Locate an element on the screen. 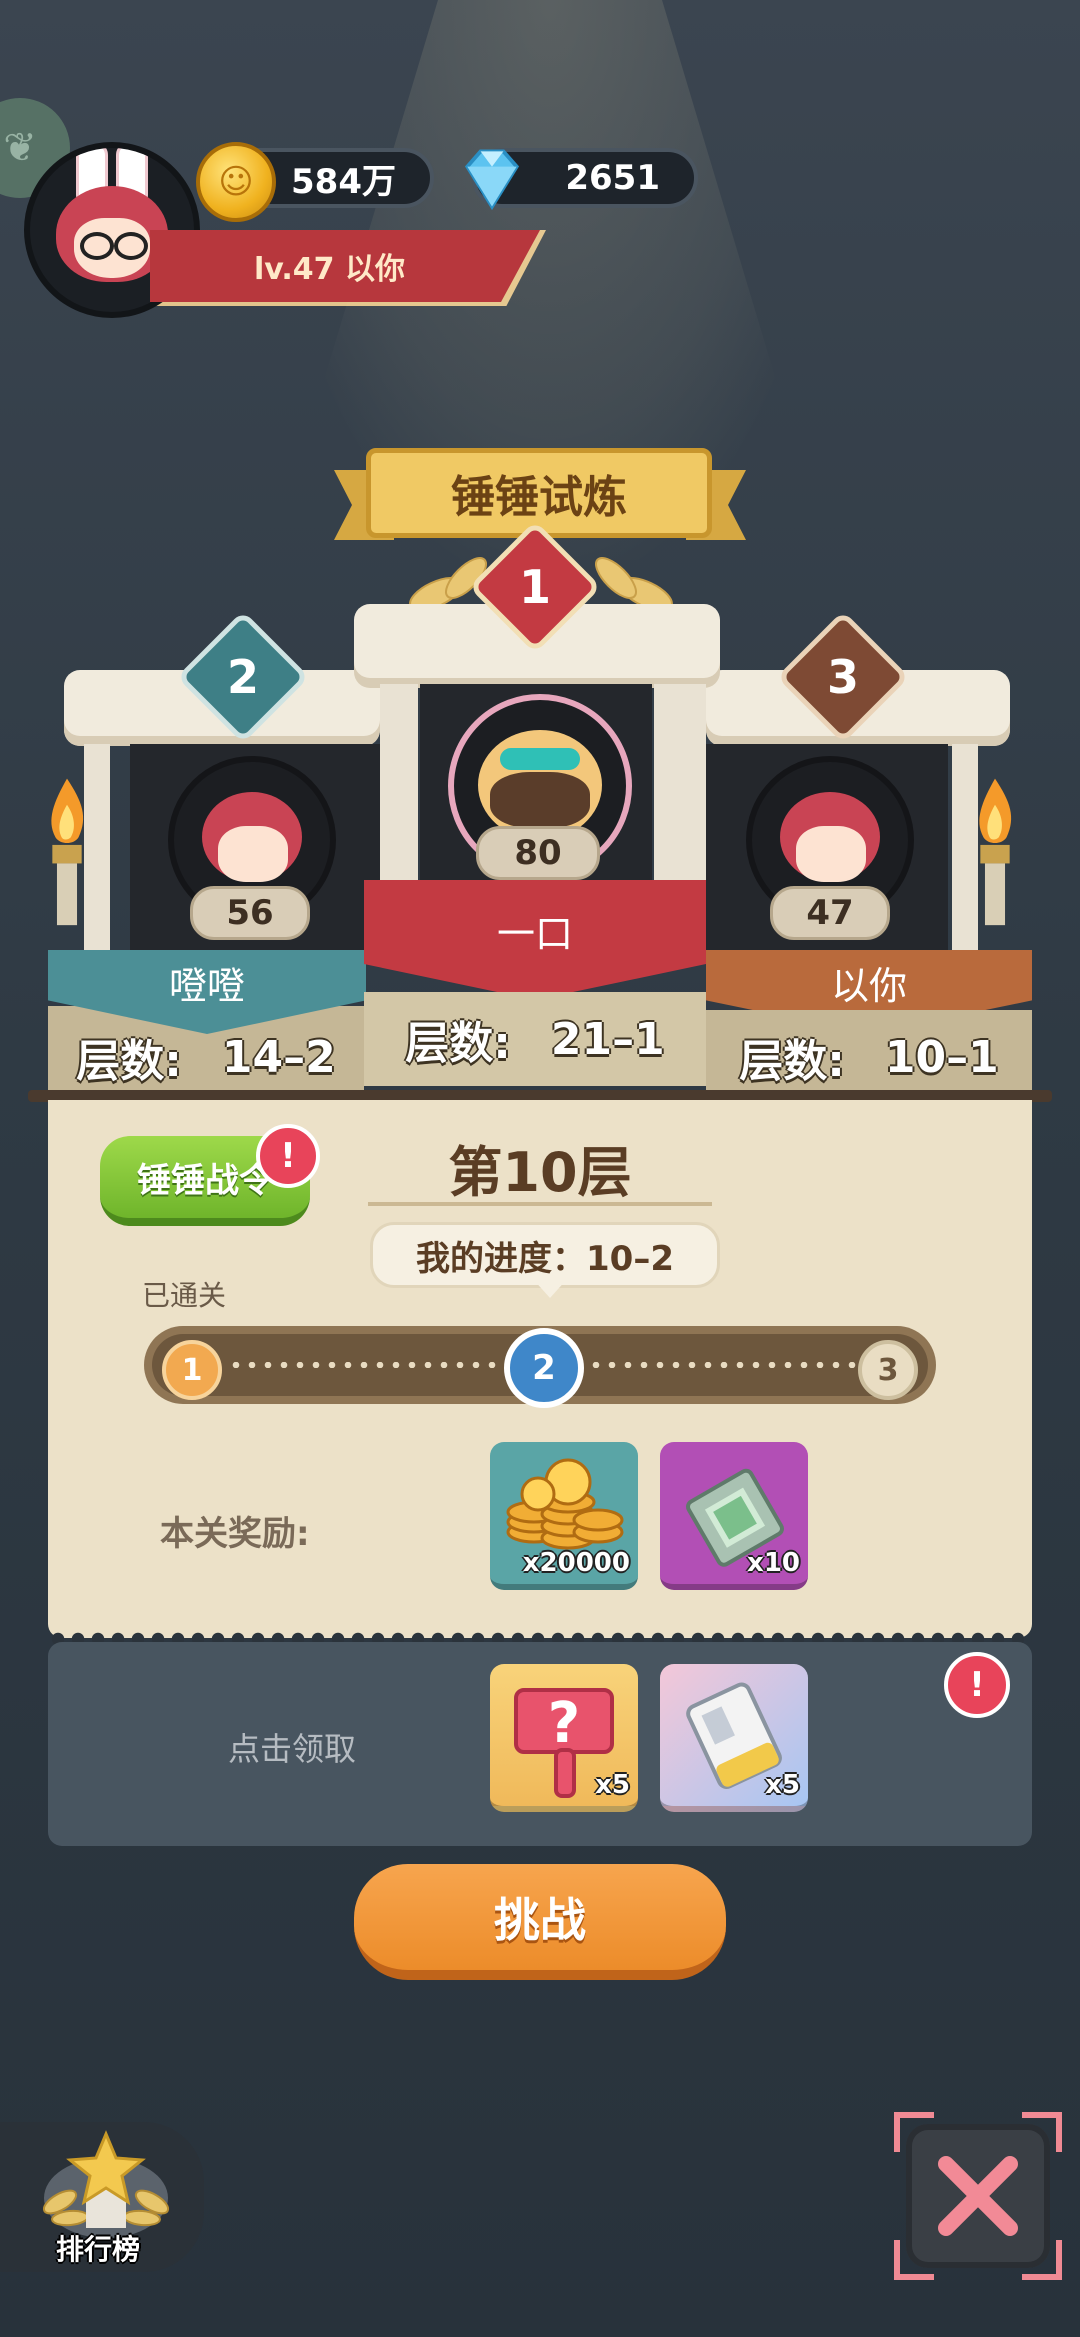  floor-divider is located at coordinates (540, 1204).